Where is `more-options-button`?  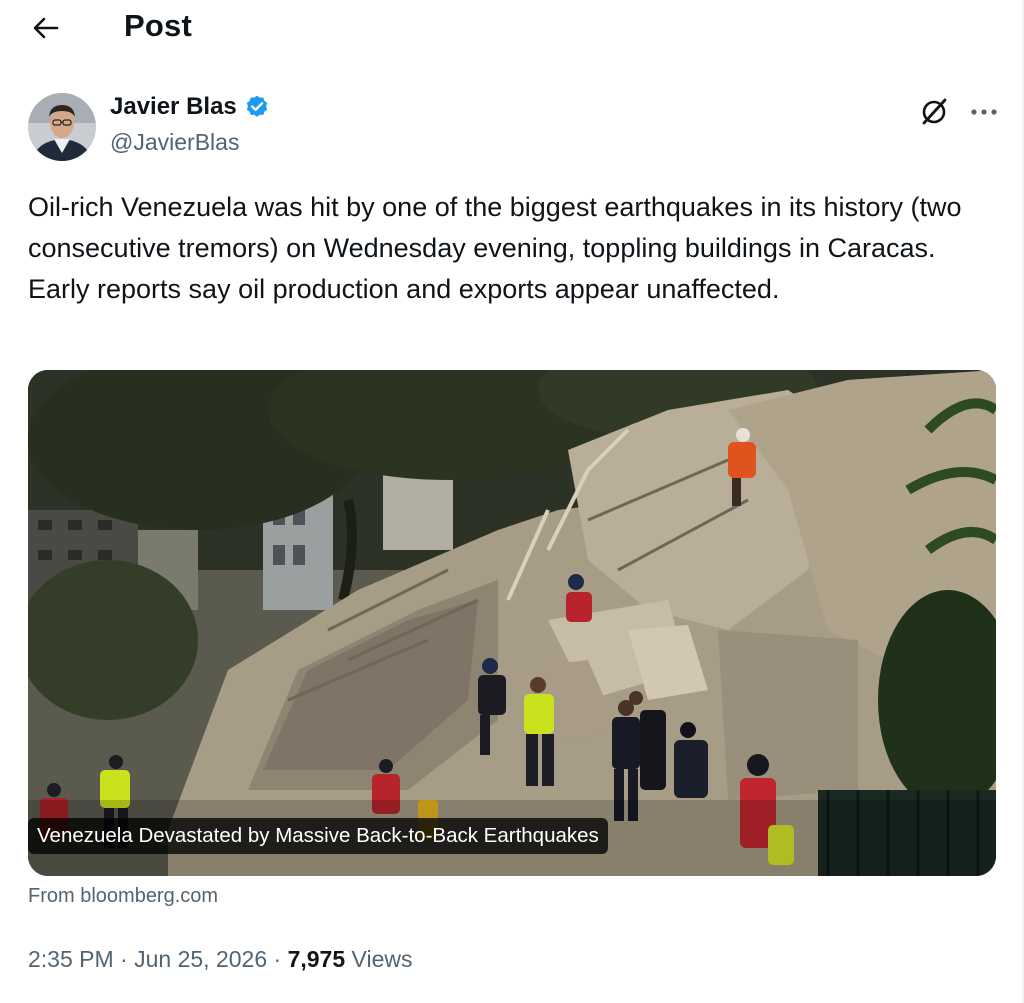 more-options-button is located at coordinates (984, 112).